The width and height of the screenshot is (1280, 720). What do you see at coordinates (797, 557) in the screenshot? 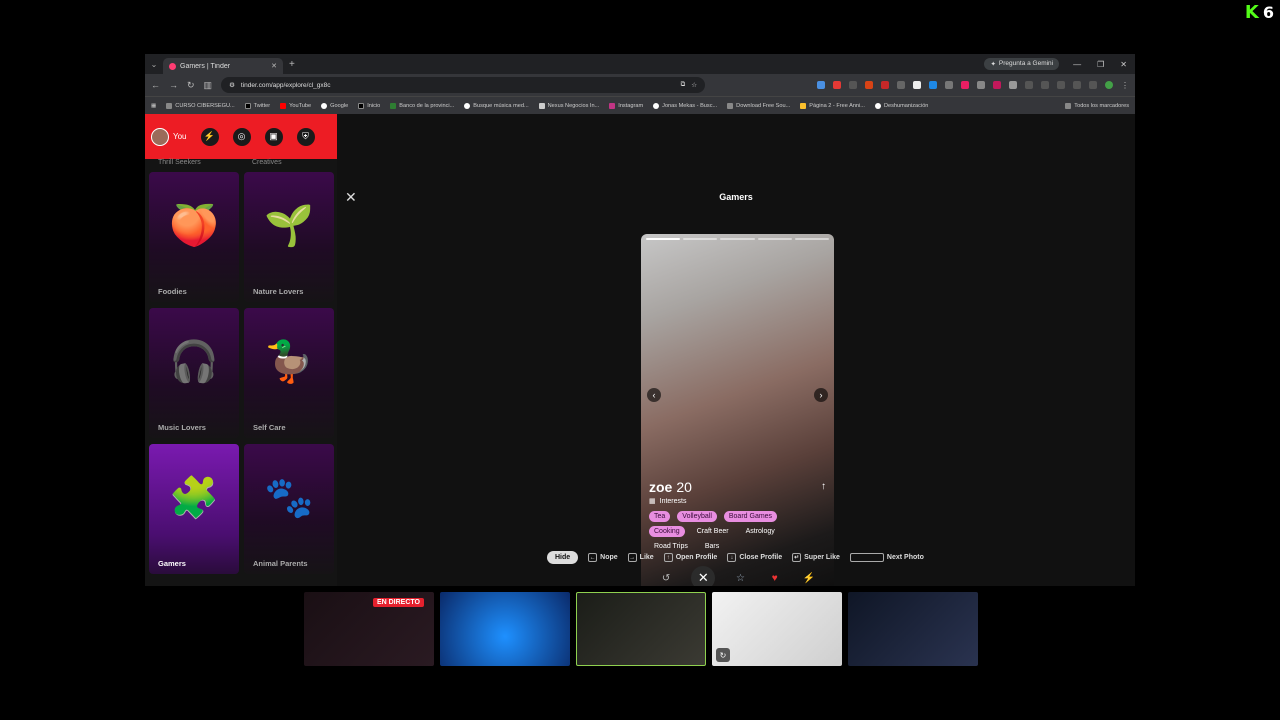
I see `enter-key-icon: ↵` at bounding box center [797, 557].